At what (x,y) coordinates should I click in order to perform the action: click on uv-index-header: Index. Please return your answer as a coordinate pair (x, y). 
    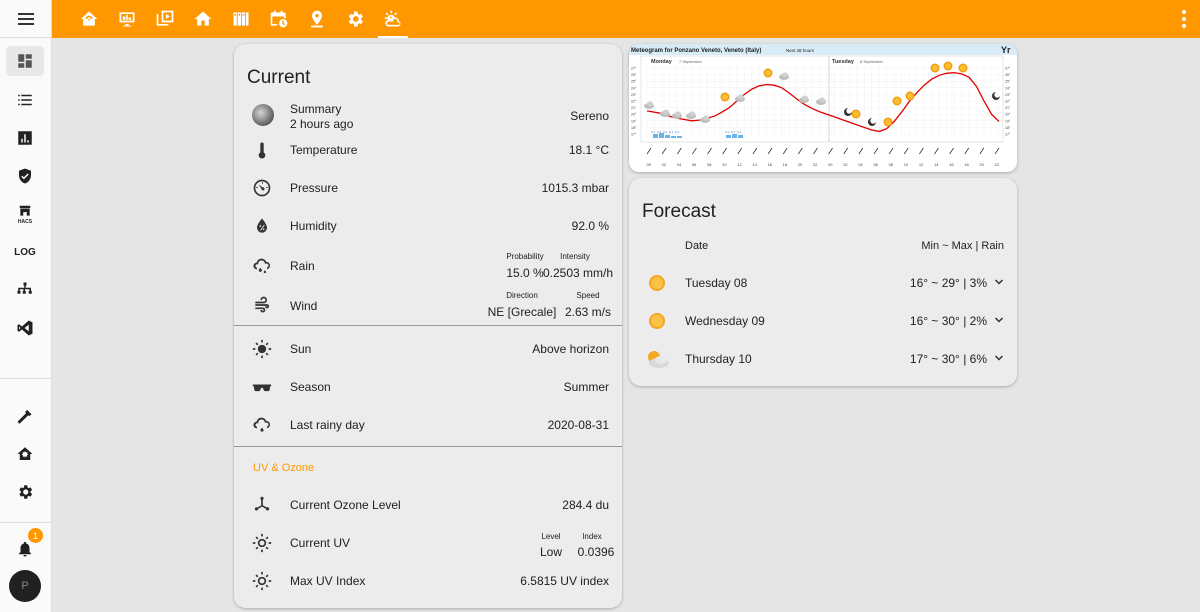
    Looking at the image, I should click on (592, 536).